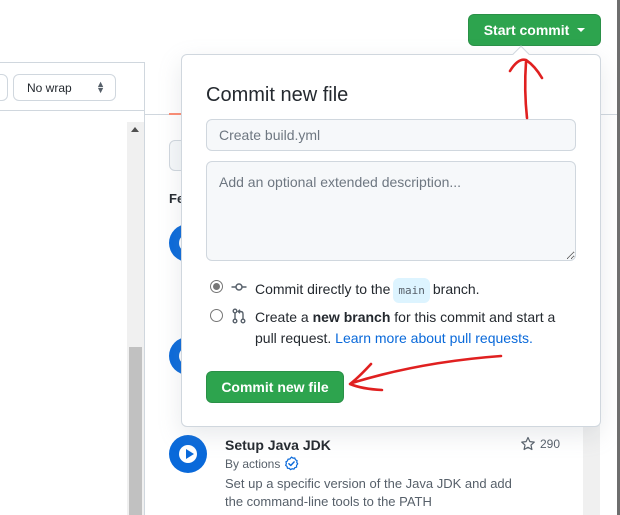  What do you see at coordinates (72, 110) in the screenshot?
I see `editor-divider` at bounding box center [72, 110].